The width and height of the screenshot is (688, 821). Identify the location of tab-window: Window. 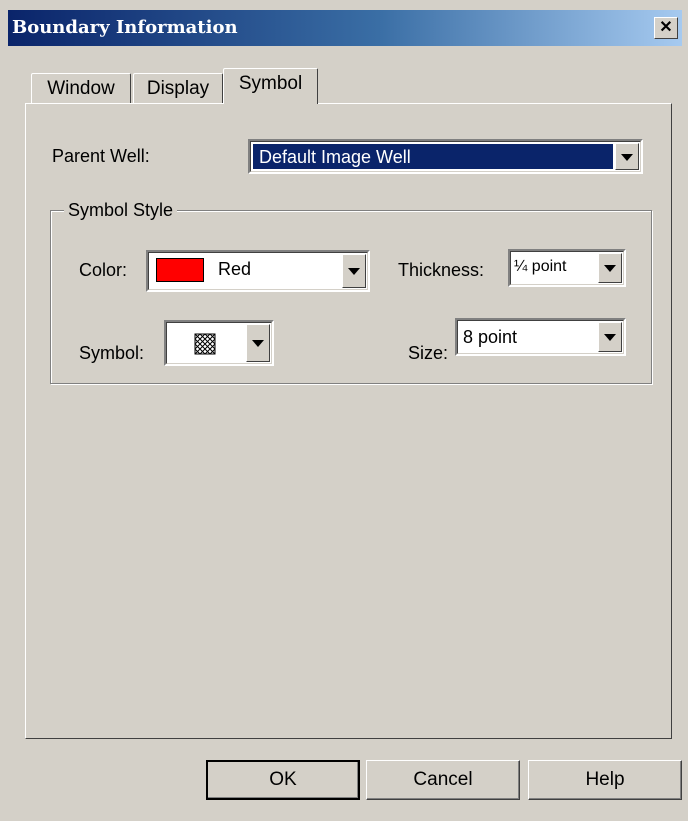
(81, 88).